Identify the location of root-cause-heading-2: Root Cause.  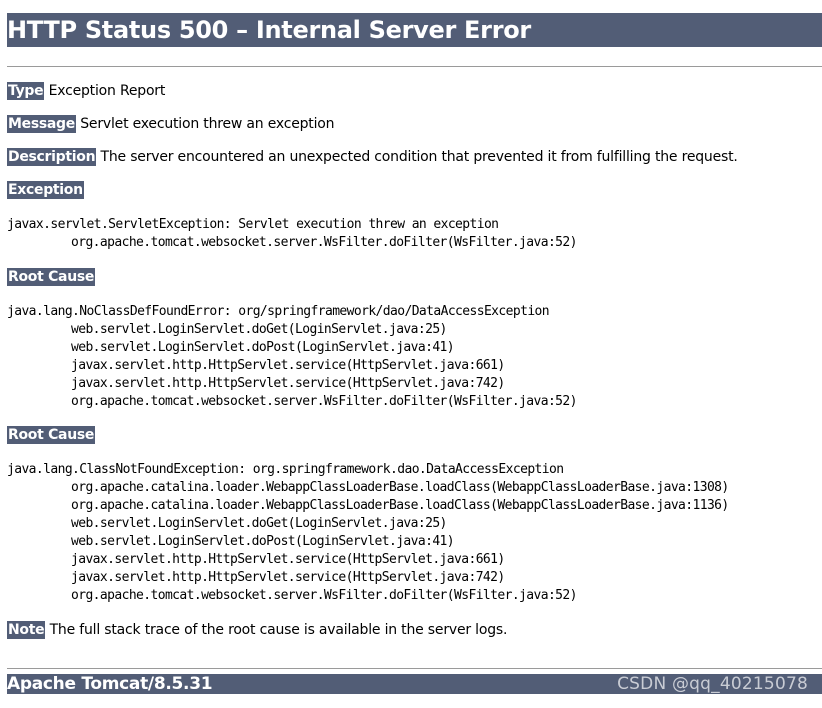
(51, 435).